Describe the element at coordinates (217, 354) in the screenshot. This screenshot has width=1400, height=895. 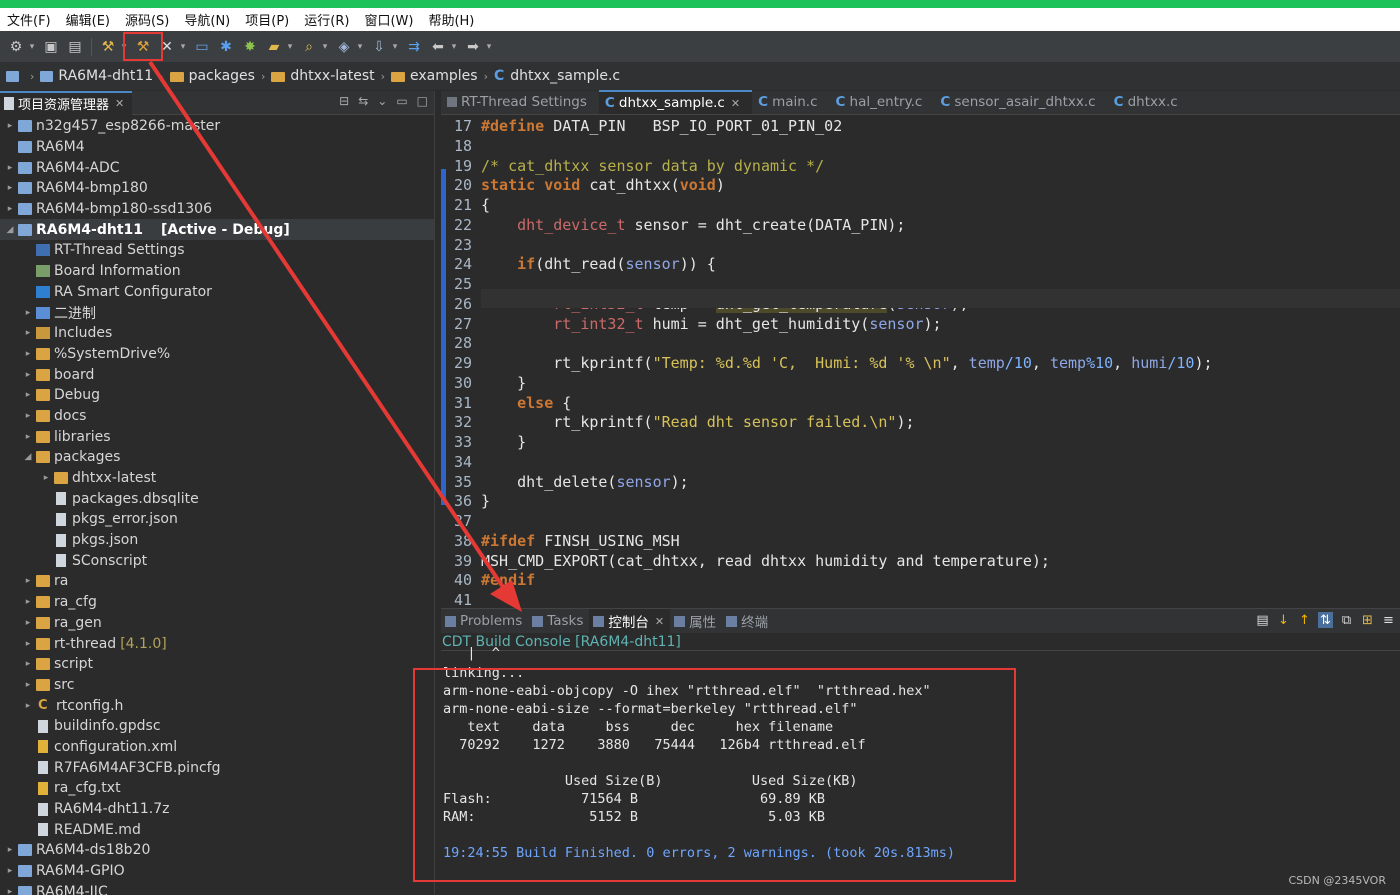
I see `tree-item: ▸ %SystemDrive%` at that location.